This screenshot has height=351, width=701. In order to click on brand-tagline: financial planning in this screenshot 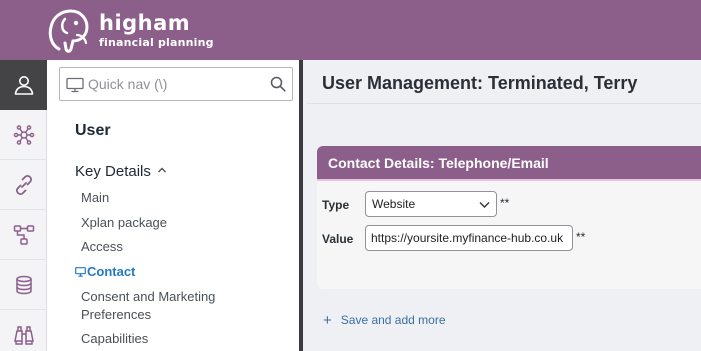, I will do `click(156, 42)`.